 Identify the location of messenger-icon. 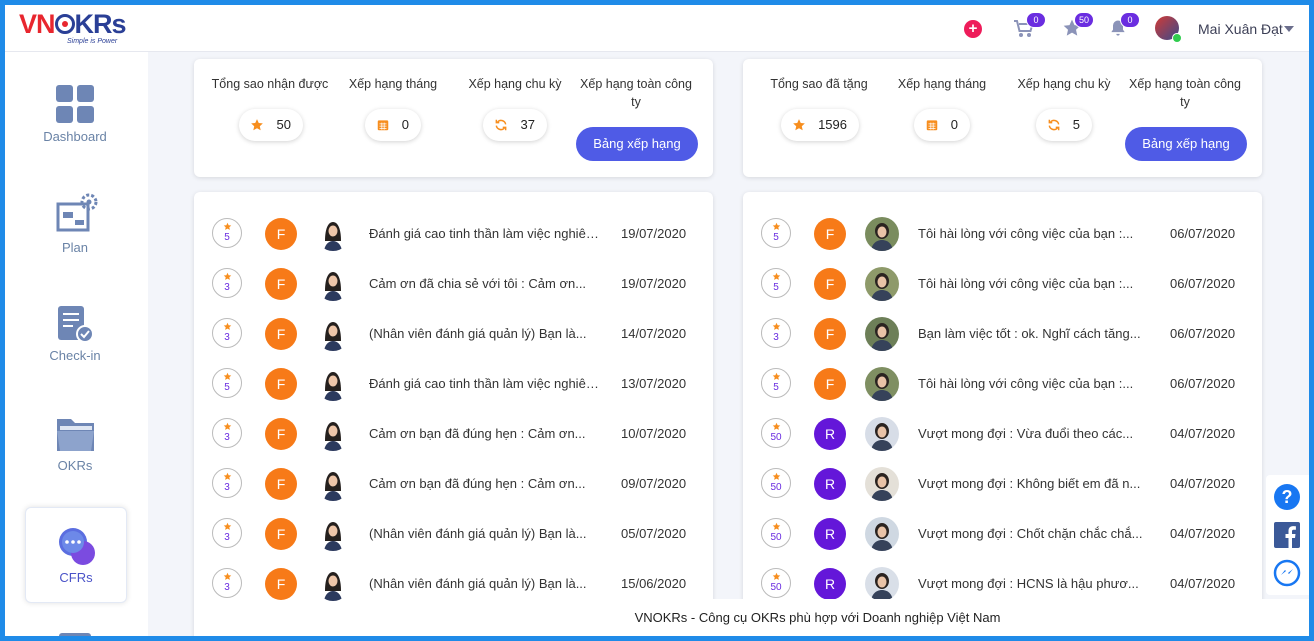
(1287, 573).